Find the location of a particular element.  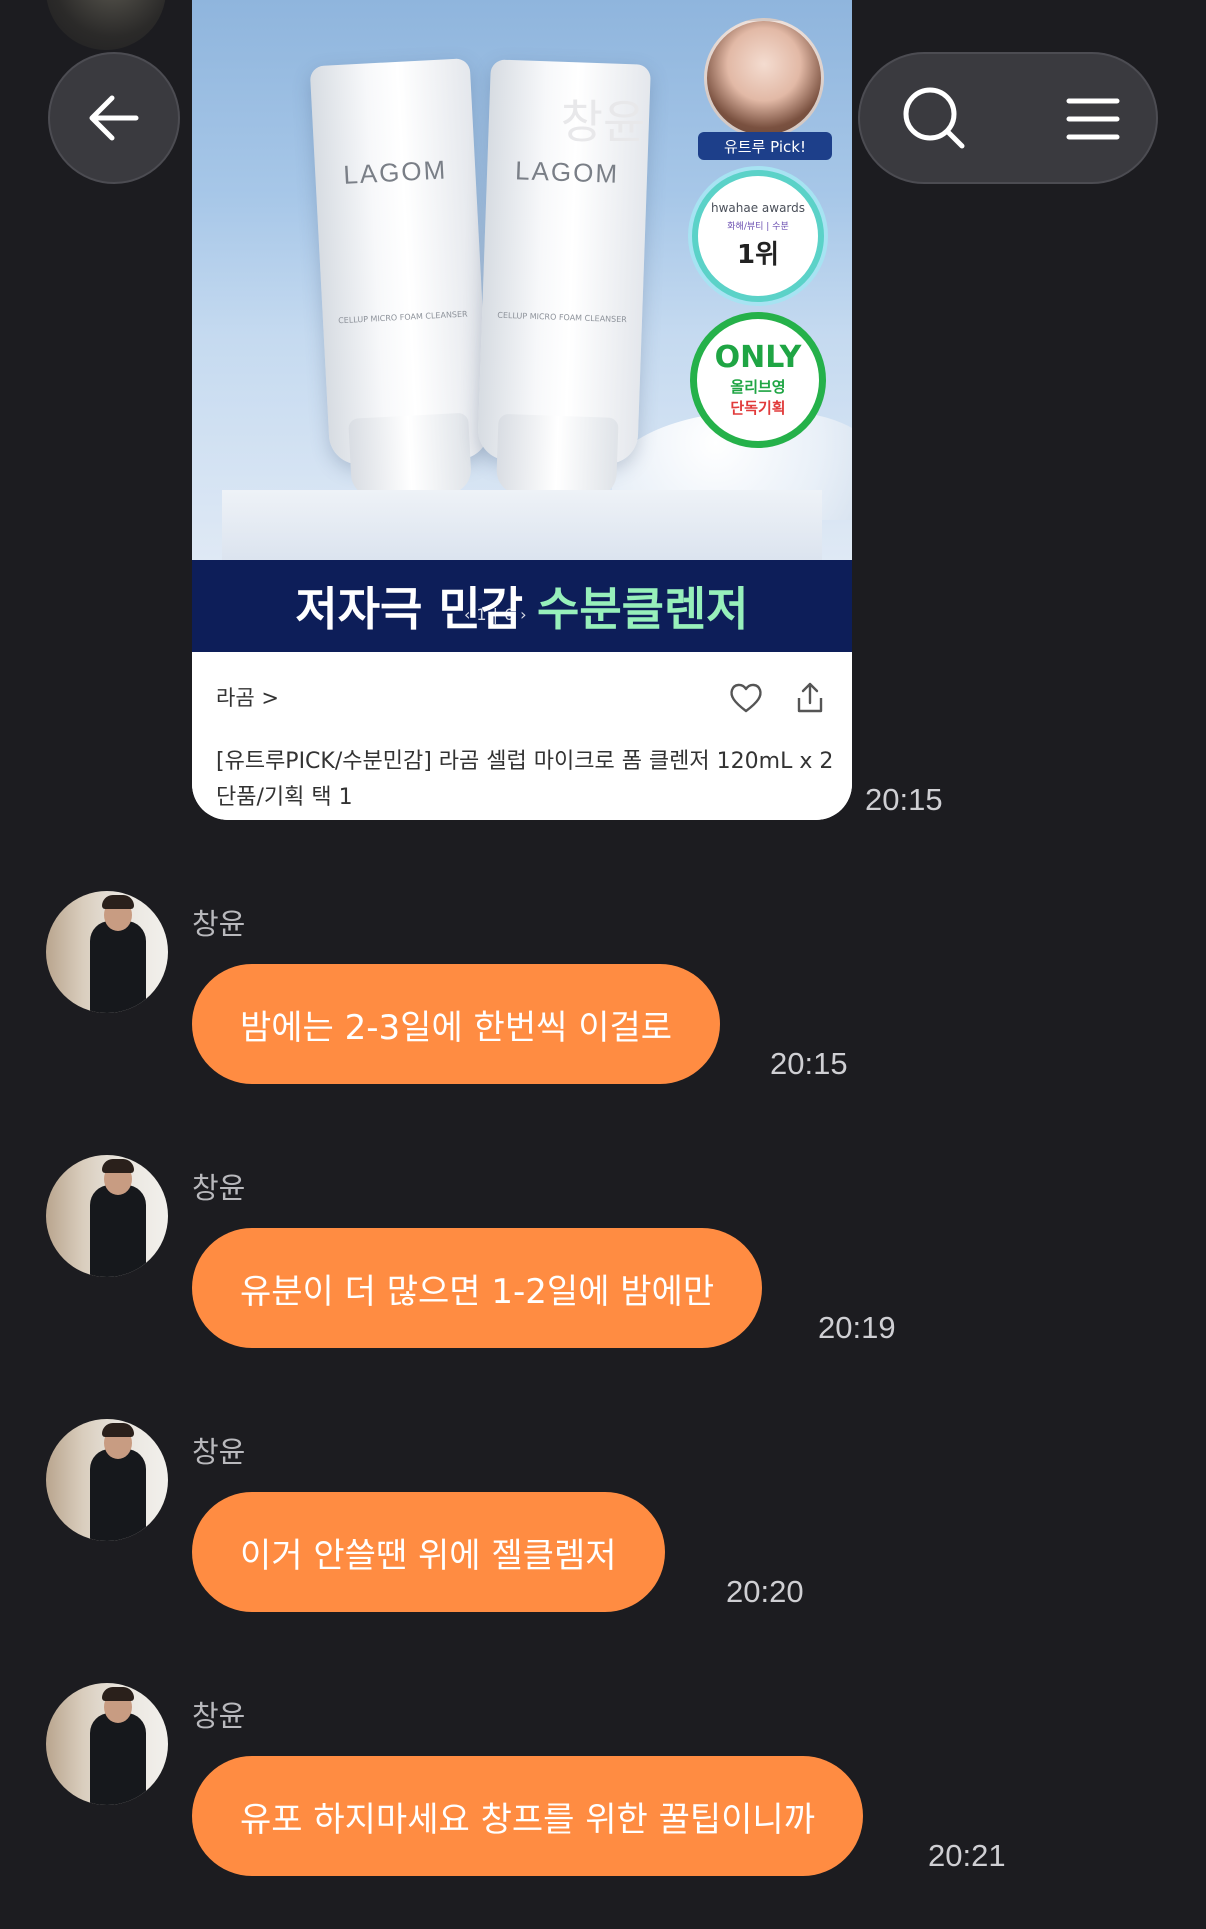

search-button is located at coordinates (935, 119).